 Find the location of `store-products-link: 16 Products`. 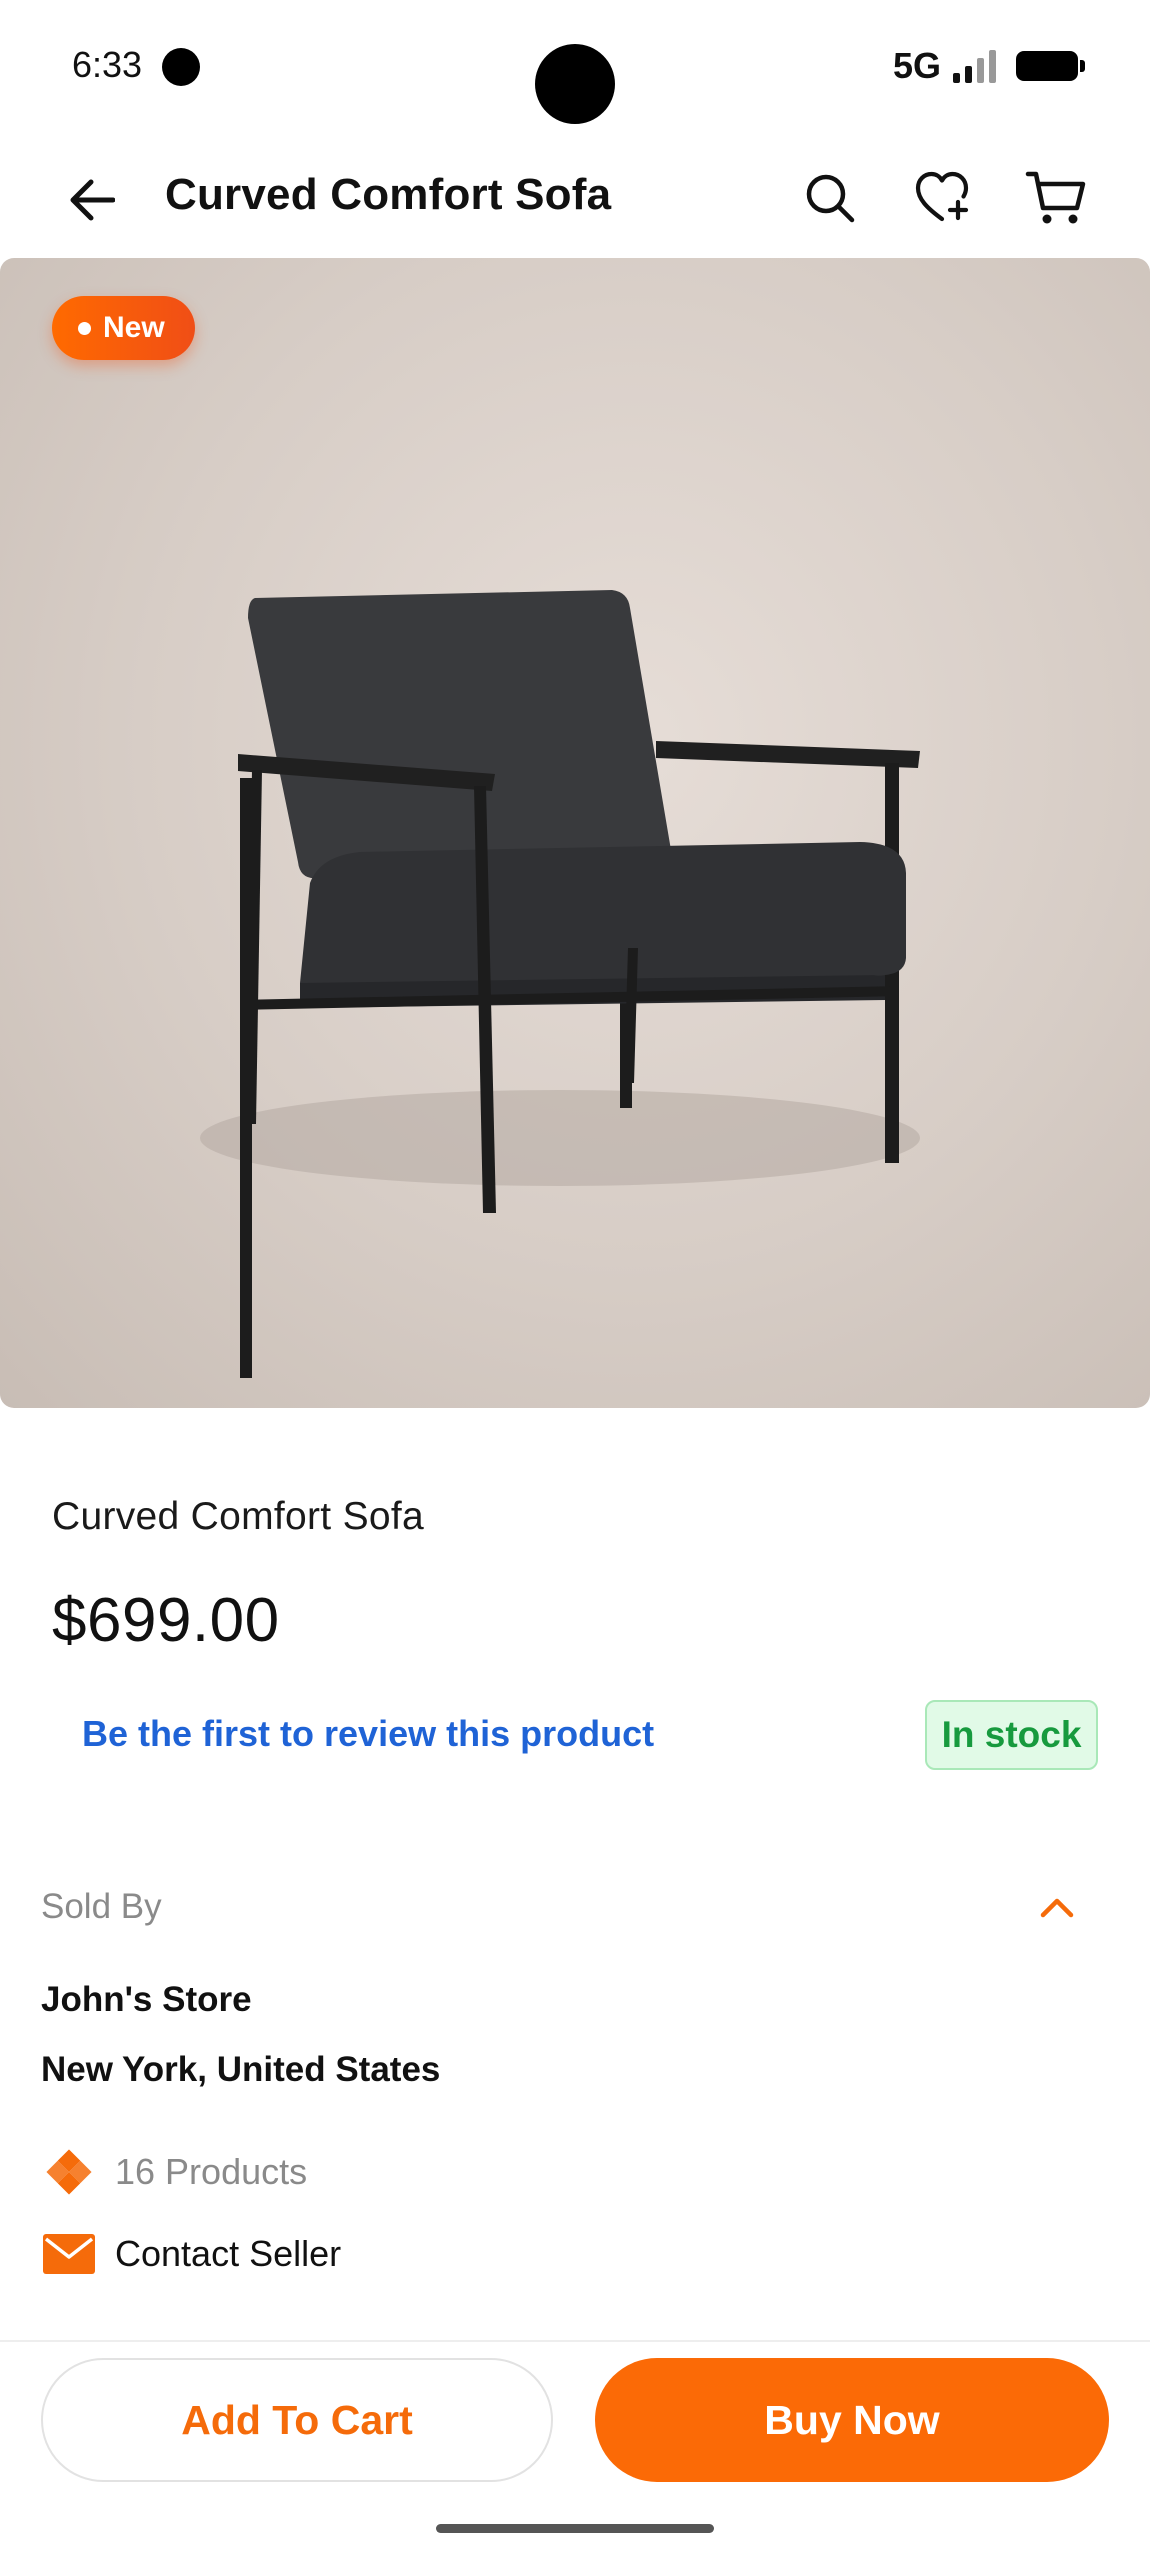

store-products-link: 16 Products is located at coordinates (174, 2172).